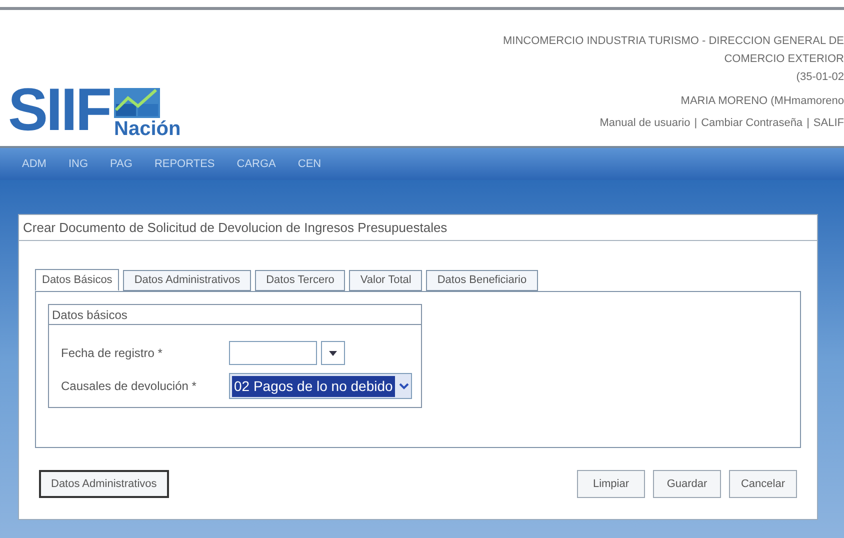 This screenshot has height=538, width=844. Describe the element at coordinates (828, 123) in the screenshot. I see `header-link: SALIF` at that location.